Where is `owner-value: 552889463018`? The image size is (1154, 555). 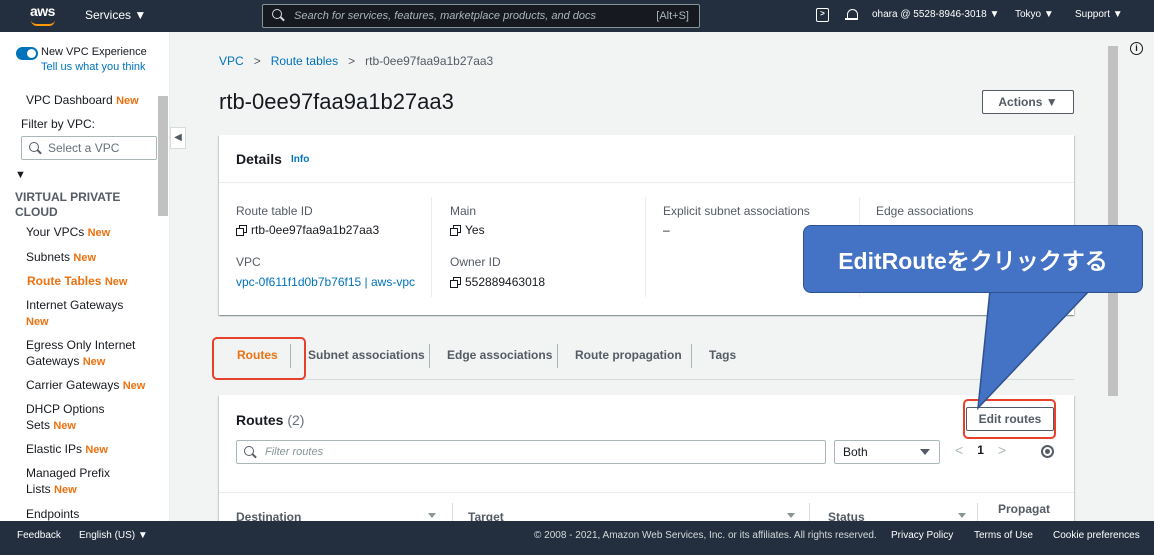
owner-value: 552889463018 is located at coordinates (497, 282).